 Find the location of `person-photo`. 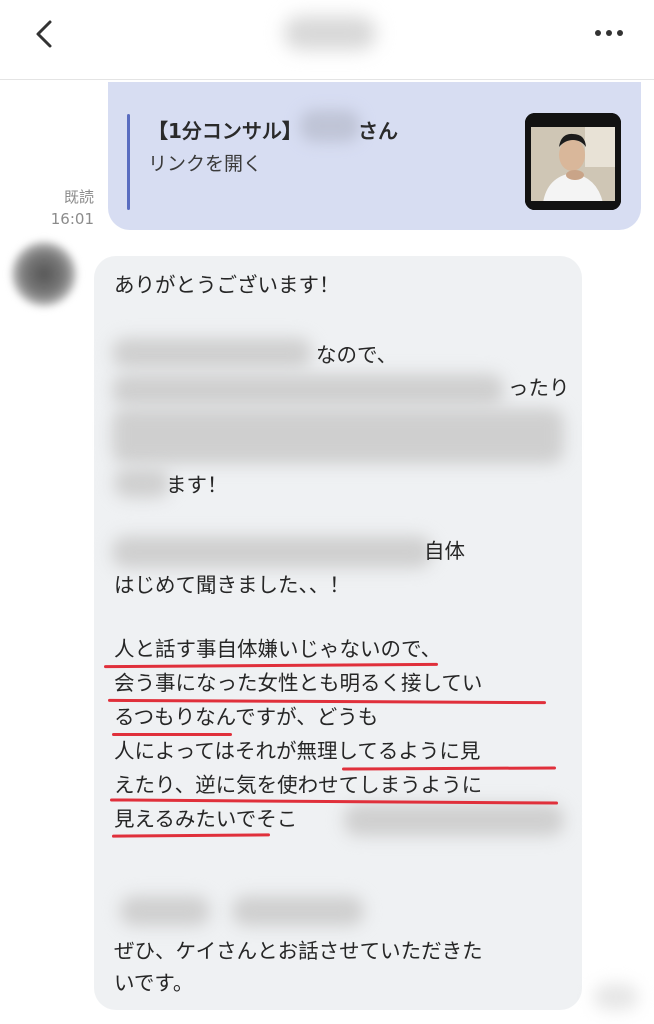

person-photo is located at coordinates (573, 161).